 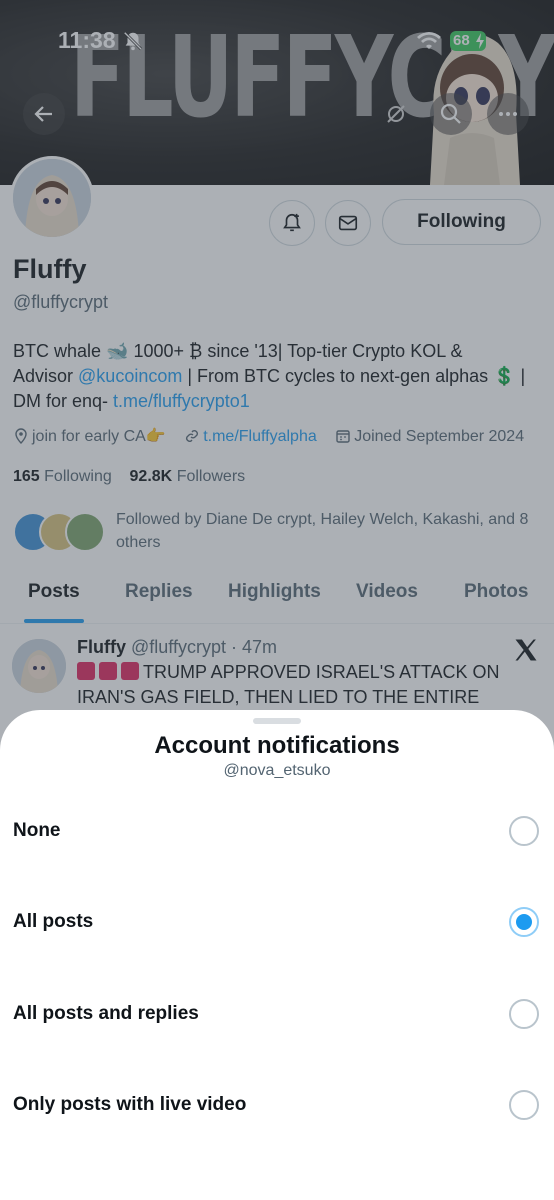 What do you see at coordinates (277, 923) in the screenshot?
I see `option-all-posts: All posts` at bounding box center [277, 923].